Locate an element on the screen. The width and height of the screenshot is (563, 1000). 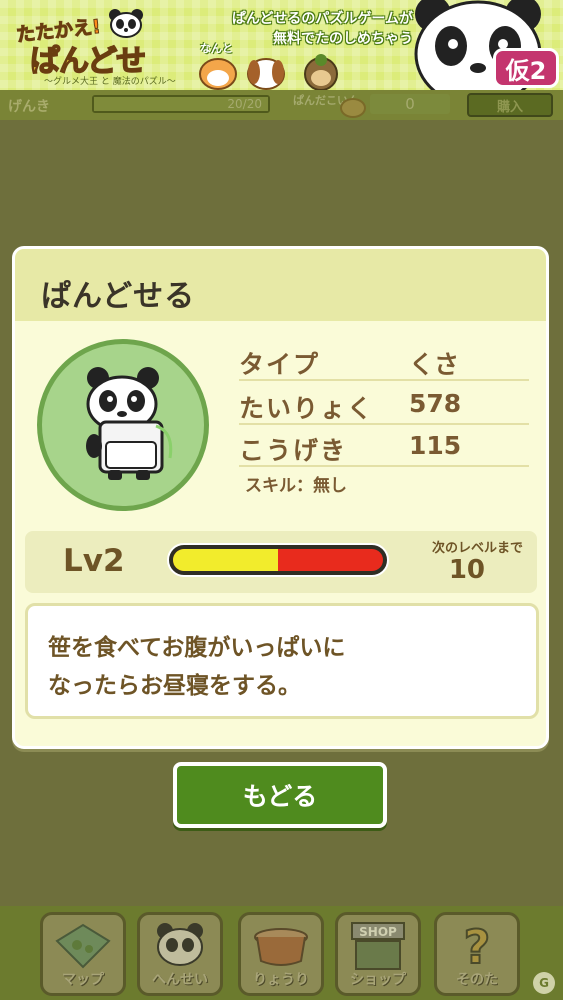
next-level-label: 次のレベルまで is located at coordinates (477, 548).